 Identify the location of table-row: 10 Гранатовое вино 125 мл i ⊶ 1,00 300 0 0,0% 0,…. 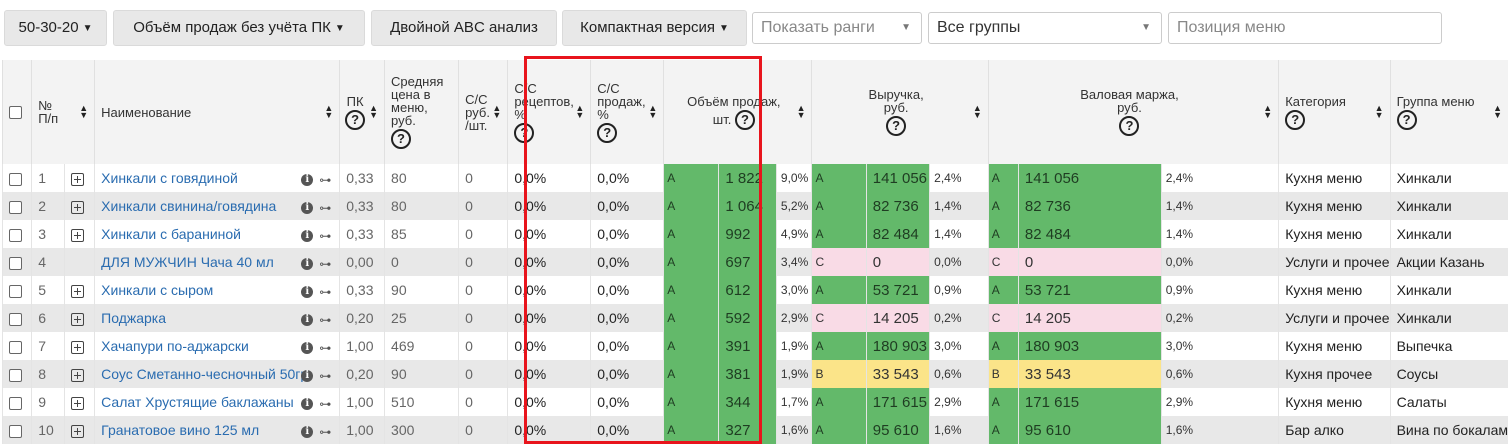
(754, 430).